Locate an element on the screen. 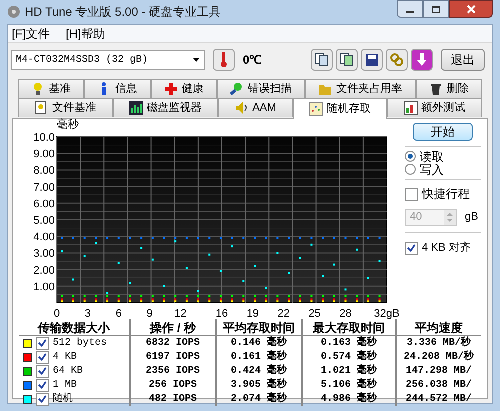 The width and height of the screenshot is (500, 411). temperature-button is located at coordinates (224, 60).